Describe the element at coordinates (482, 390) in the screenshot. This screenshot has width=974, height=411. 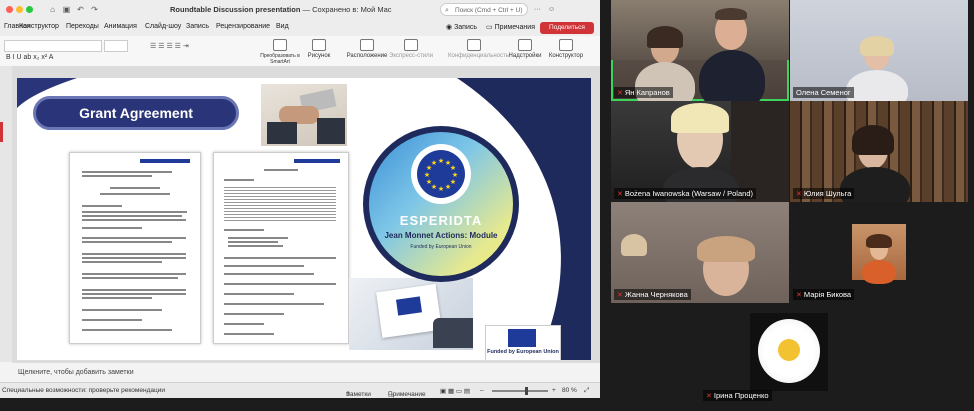
I see `zoom-out-button: –` at that location.